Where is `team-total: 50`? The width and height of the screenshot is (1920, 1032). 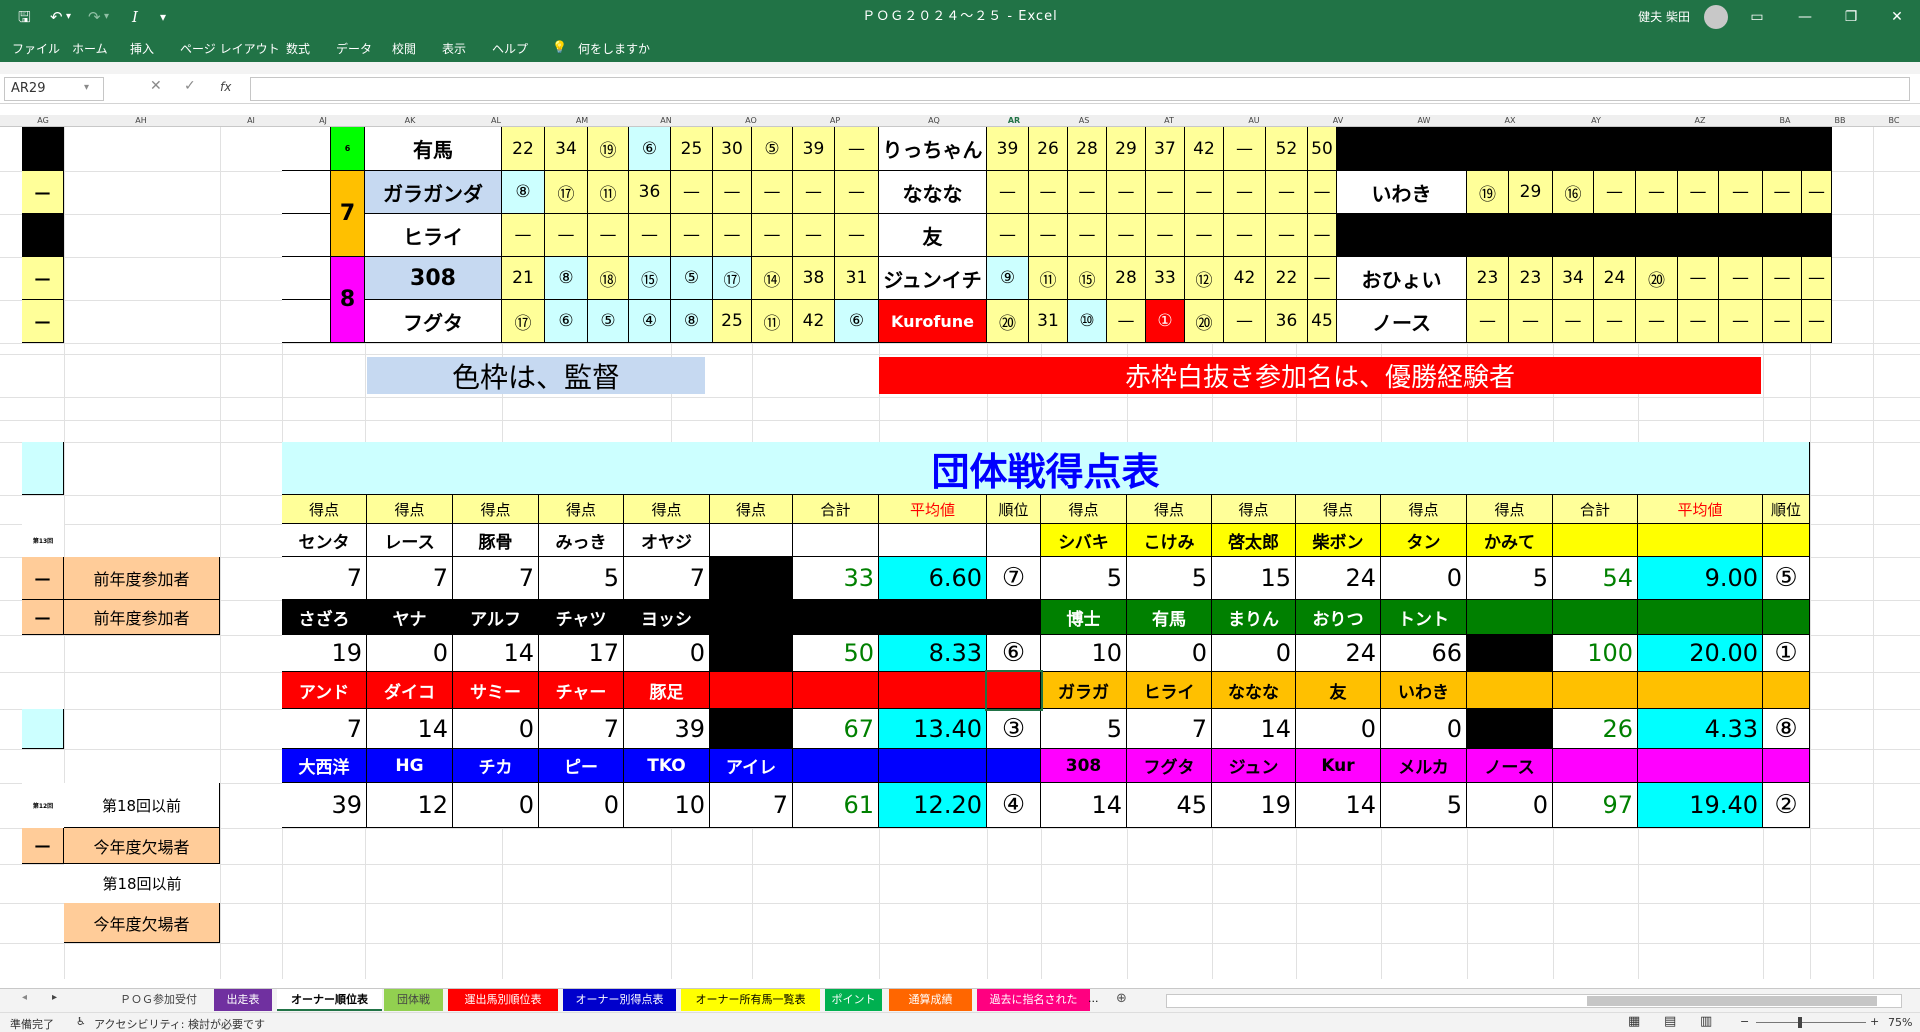 team-total: 50 is located at coordinates (836, 653).